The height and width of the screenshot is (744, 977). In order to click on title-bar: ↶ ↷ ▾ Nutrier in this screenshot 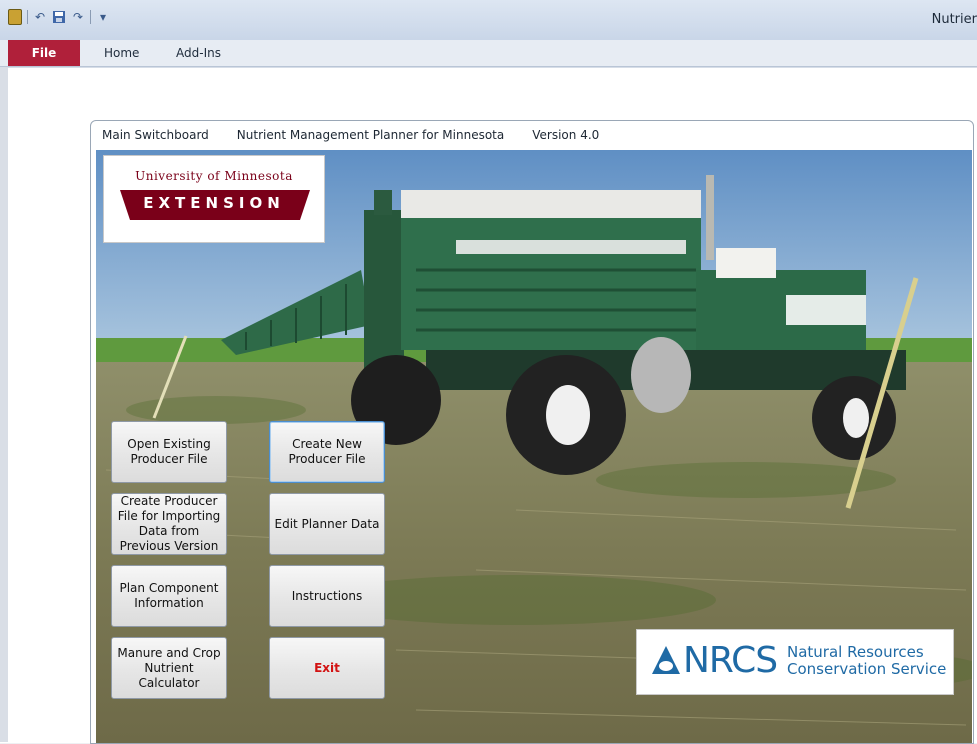, I will do `click(488, 20)`.